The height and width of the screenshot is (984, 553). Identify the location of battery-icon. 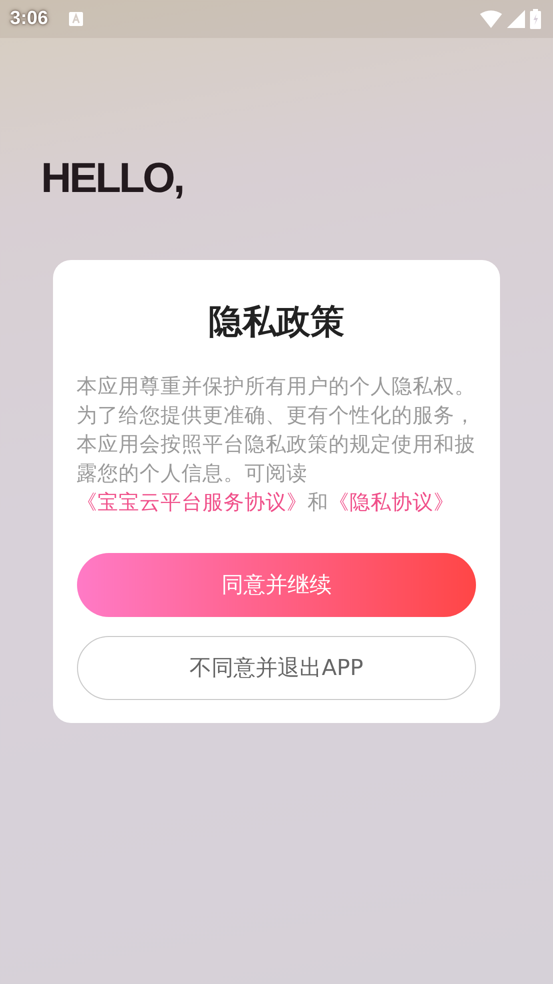
(535, 19).